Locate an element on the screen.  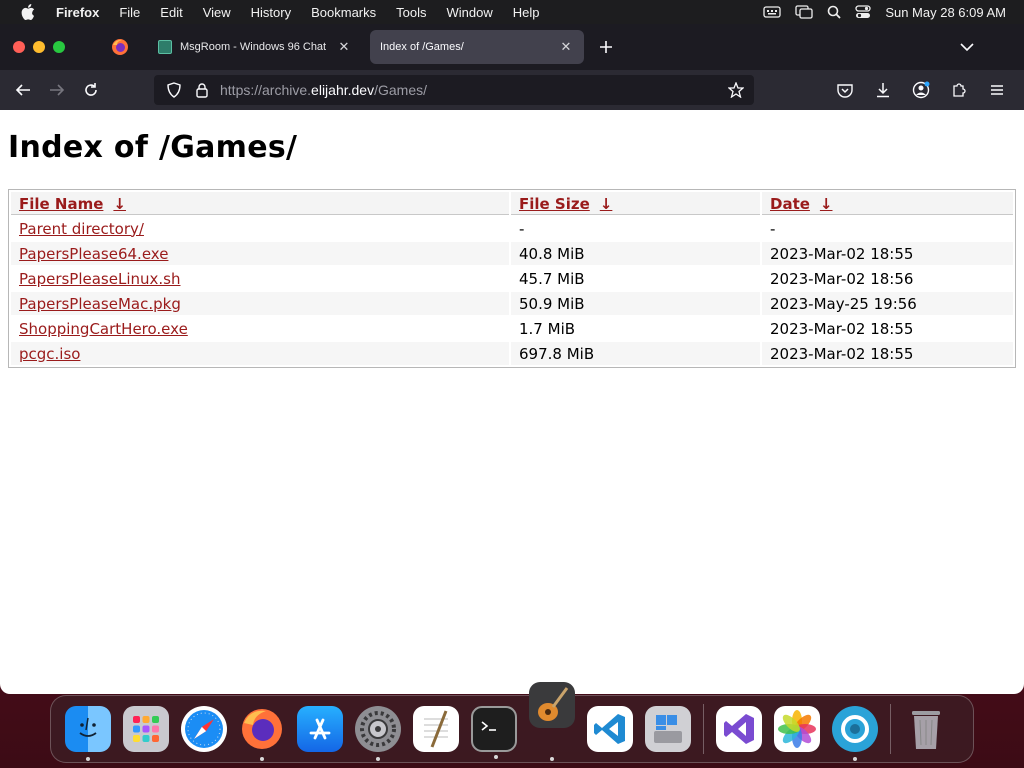
file-link: pcgc.iso is located at coordinates (49, 354).